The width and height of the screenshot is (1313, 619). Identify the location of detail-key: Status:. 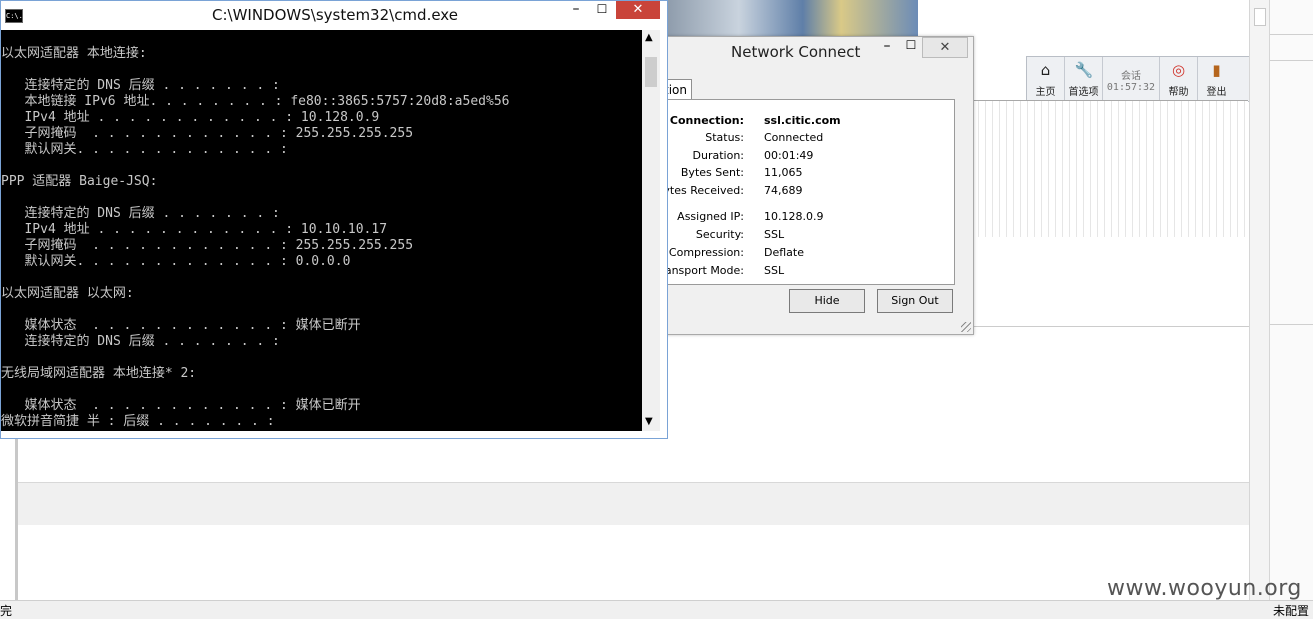
(724, 137).